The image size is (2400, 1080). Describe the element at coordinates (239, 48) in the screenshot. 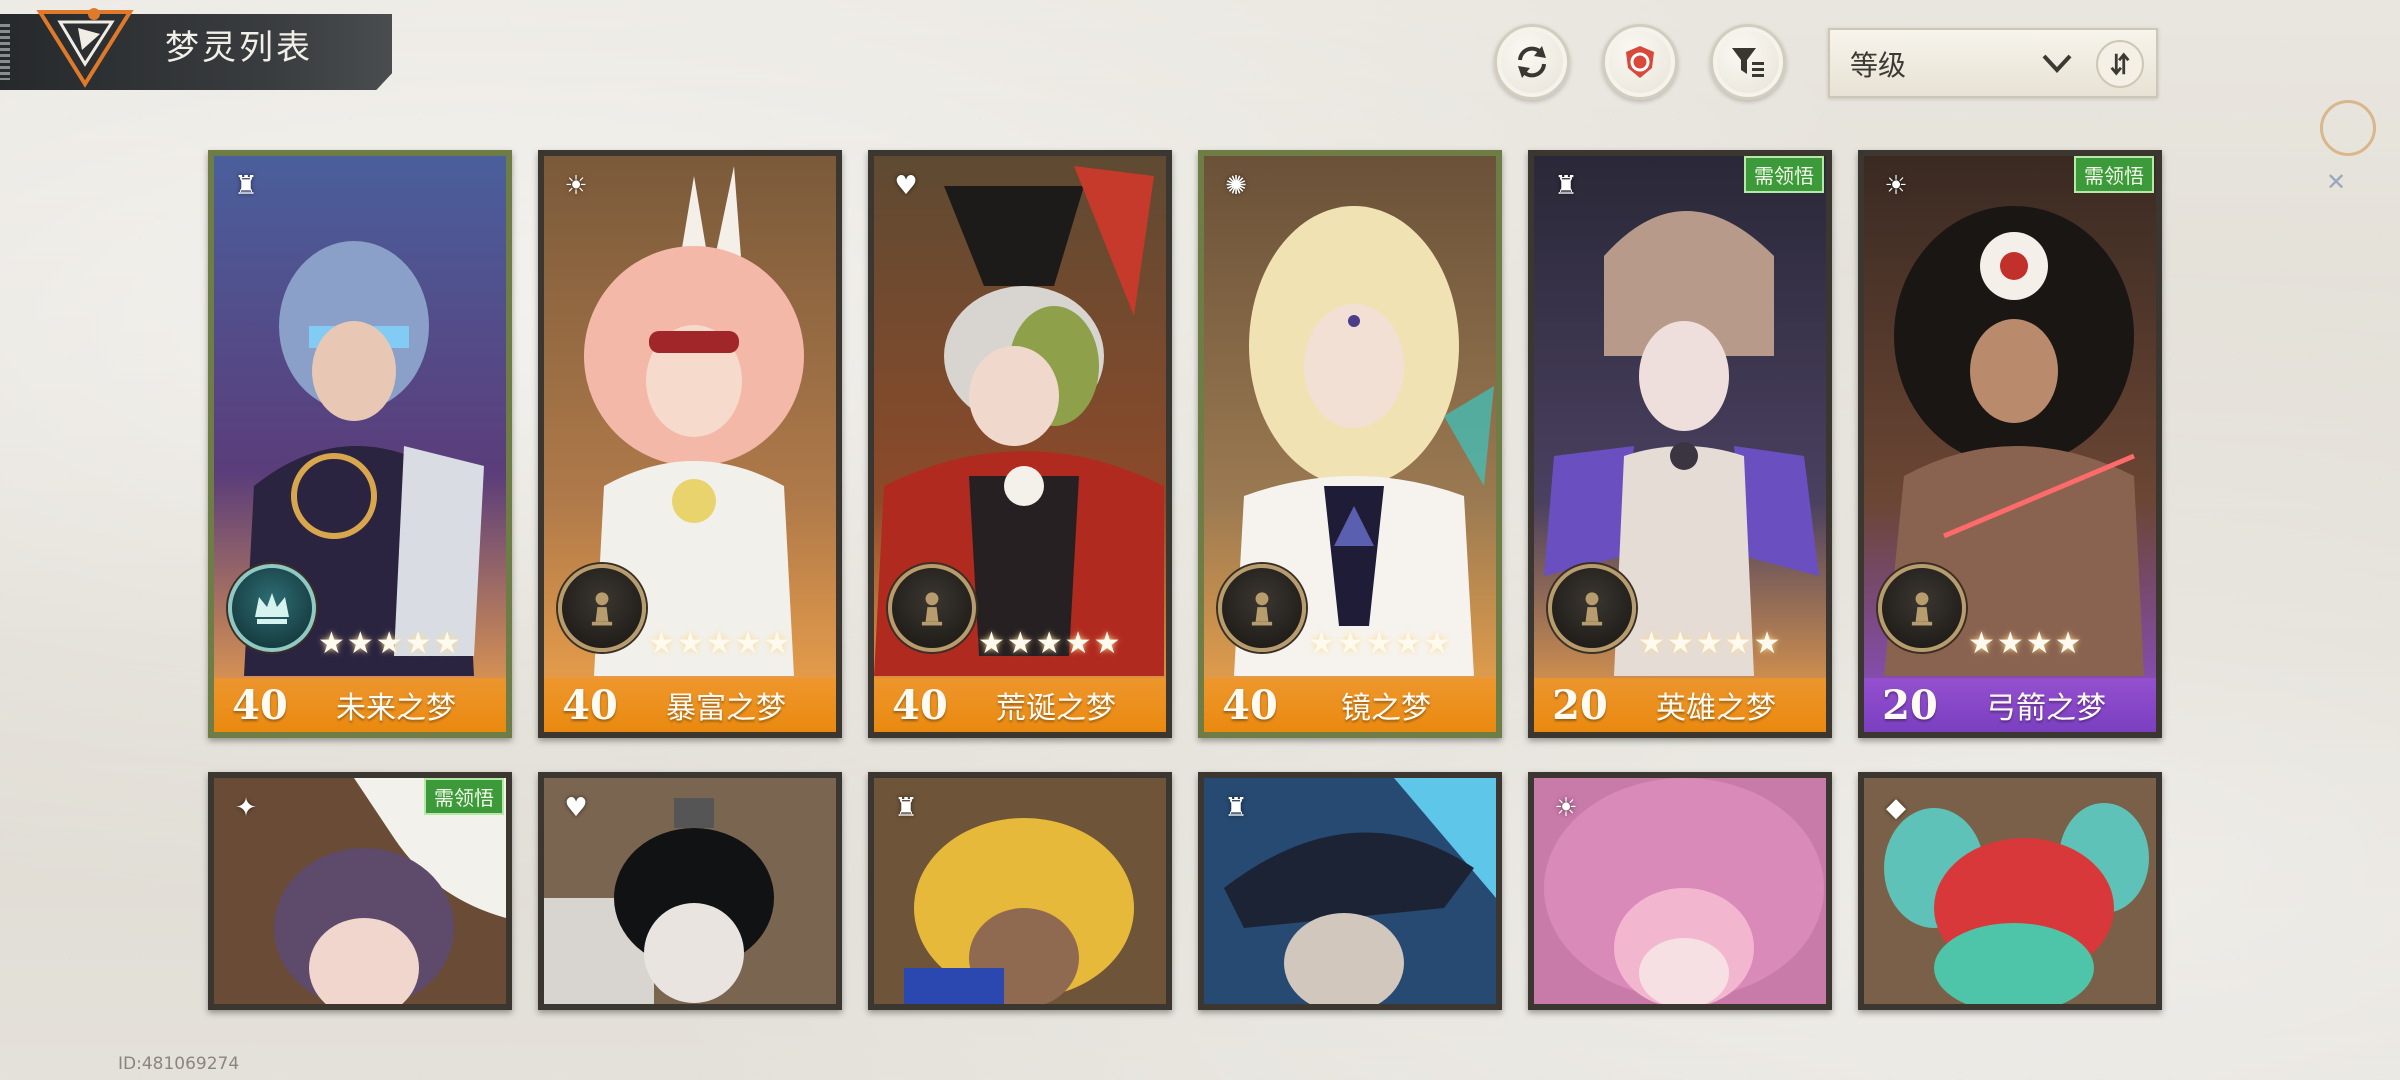

I see `page-title: 梦灵列表` at that location.